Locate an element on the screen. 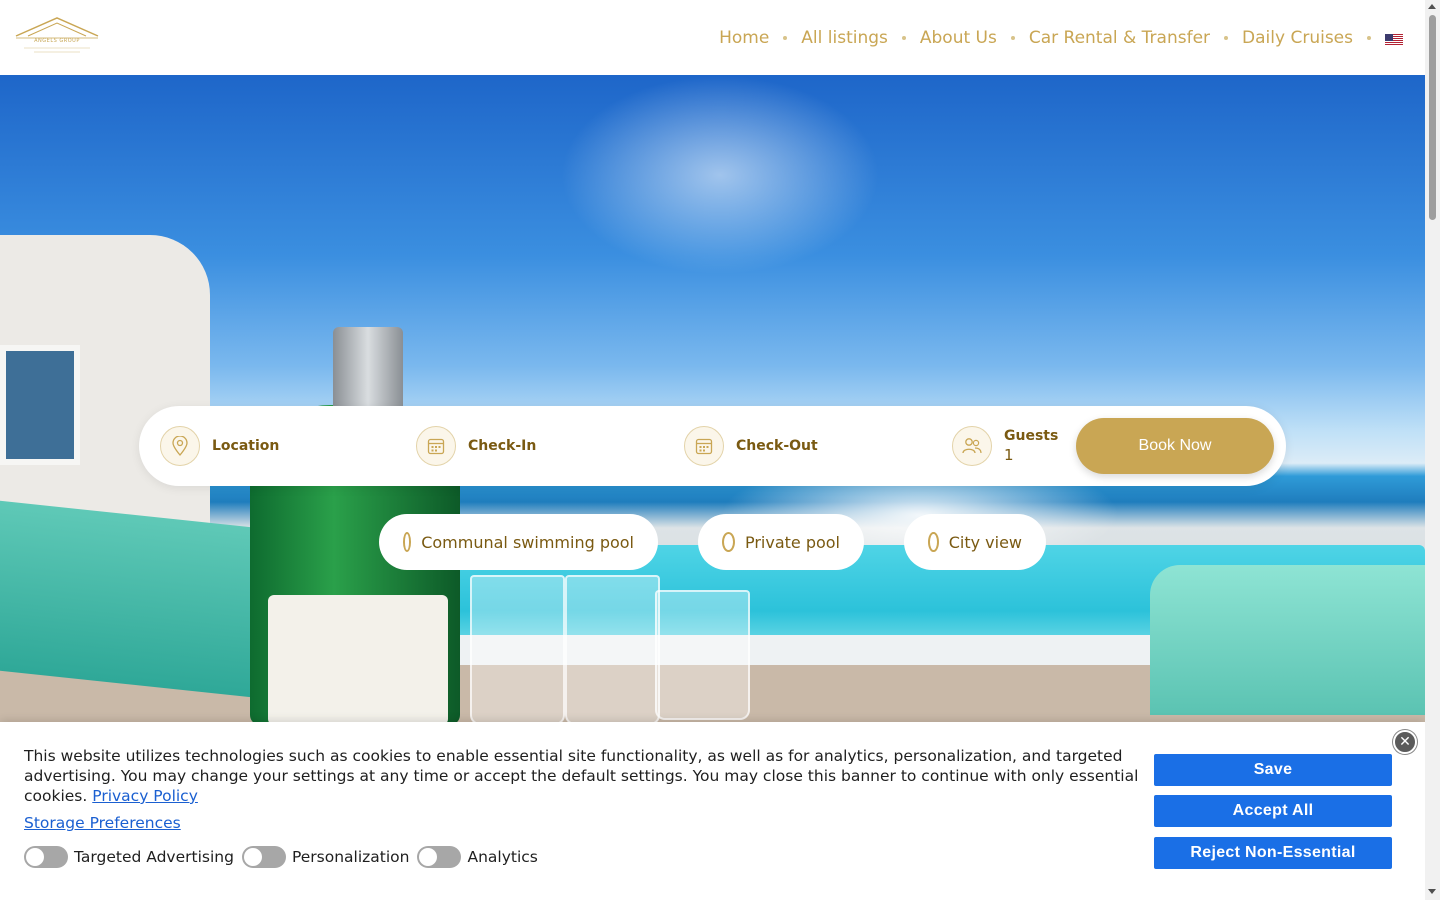  brand-logo is located at coordinates (57, 36).